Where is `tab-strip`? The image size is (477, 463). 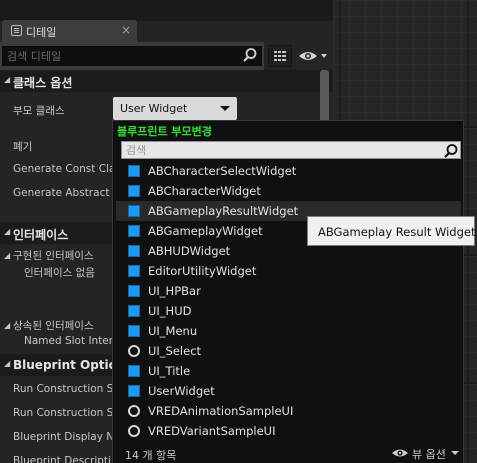 tab-strip is located at coordinates (166, 10).